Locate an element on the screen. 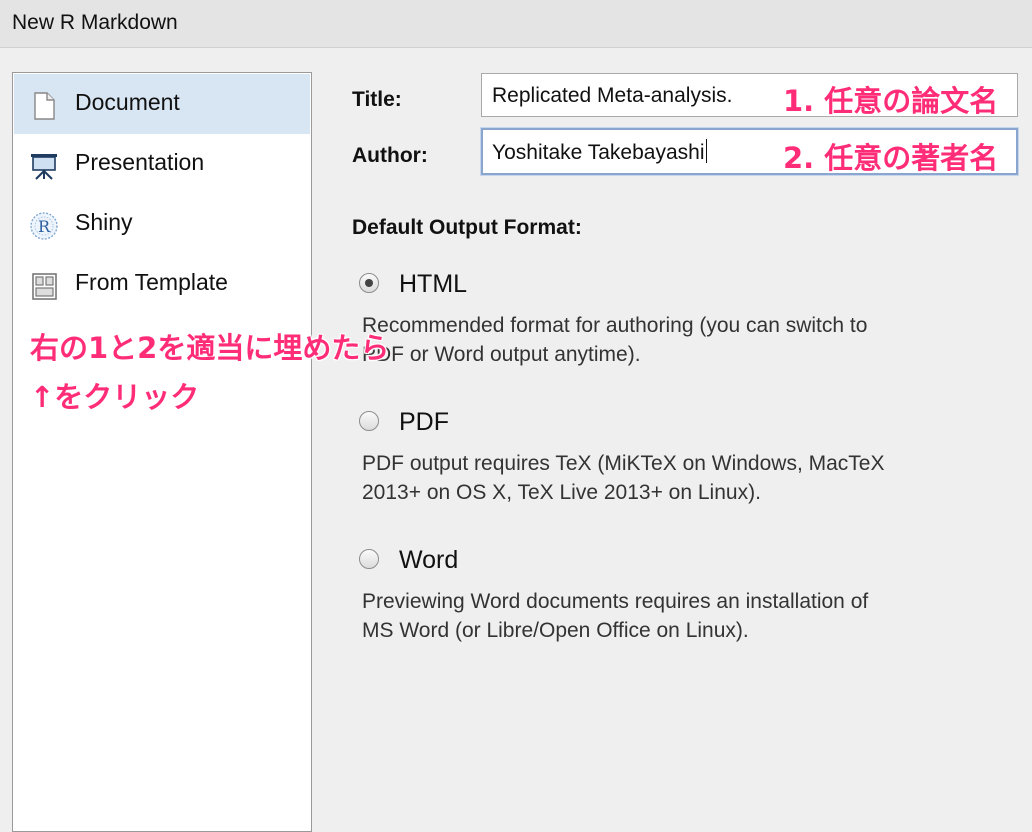  sidebar-item-from-template: From Template is located at coordinates (162, 284).